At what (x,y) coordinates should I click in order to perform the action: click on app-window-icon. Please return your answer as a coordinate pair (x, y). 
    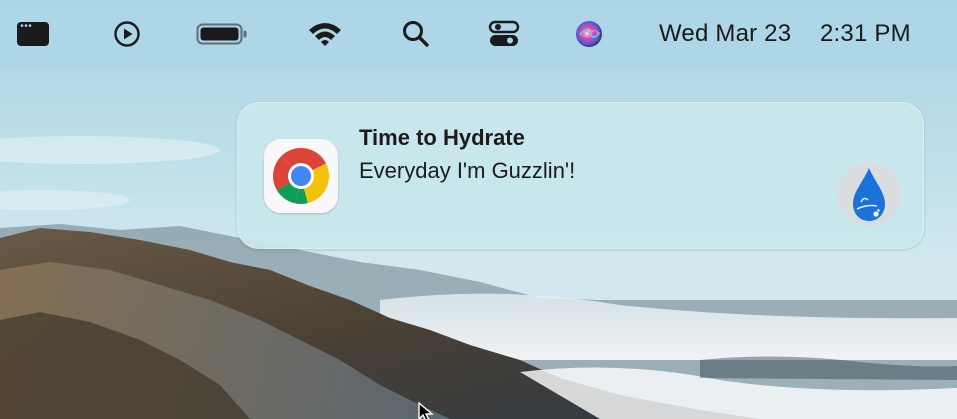
    Looking at the image, I should click on (33, 34).